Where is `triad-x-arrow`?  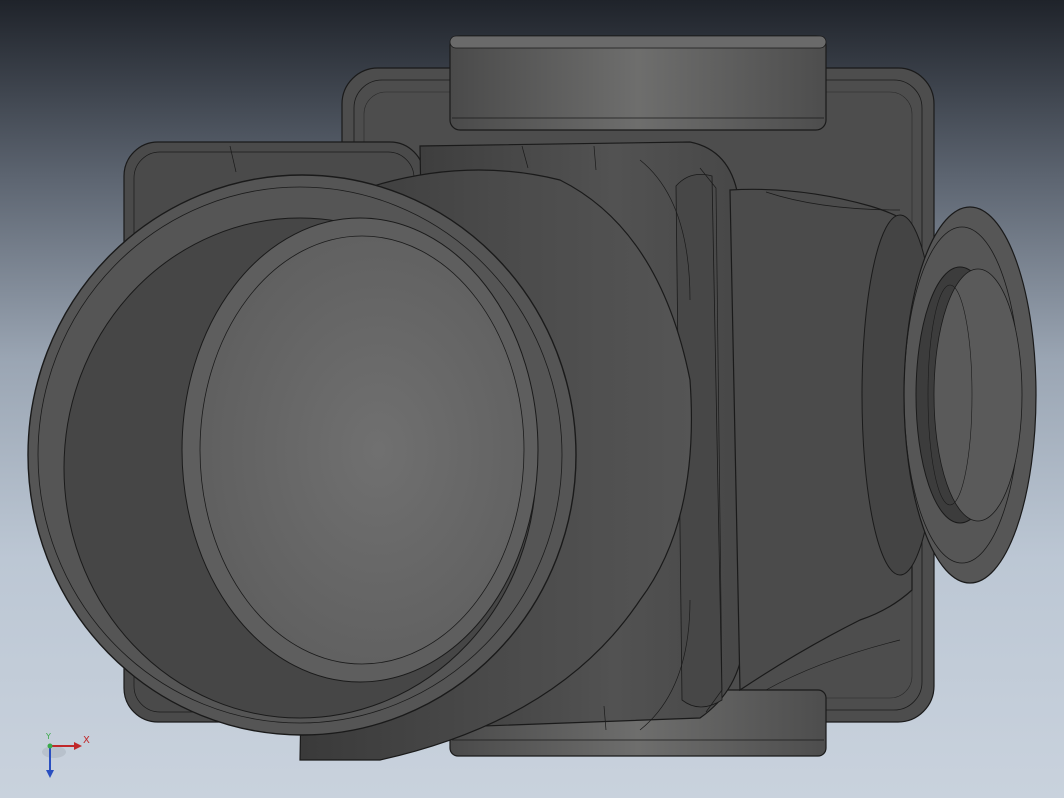 triad-x-arrow is located at coordinates (78, 746).